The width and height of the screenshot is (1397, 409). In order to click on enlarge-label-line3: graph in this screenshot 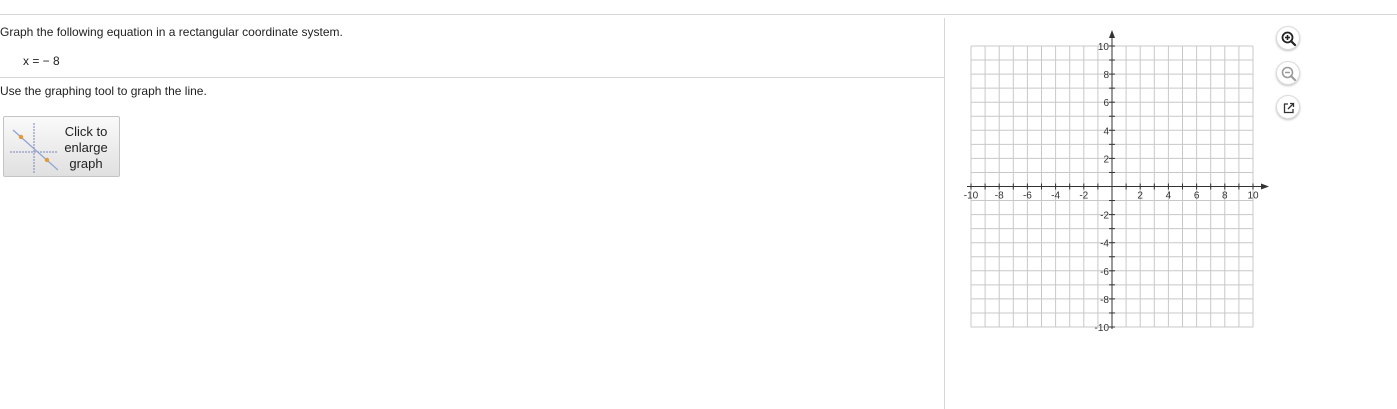, I will do `click(86, 163)`.